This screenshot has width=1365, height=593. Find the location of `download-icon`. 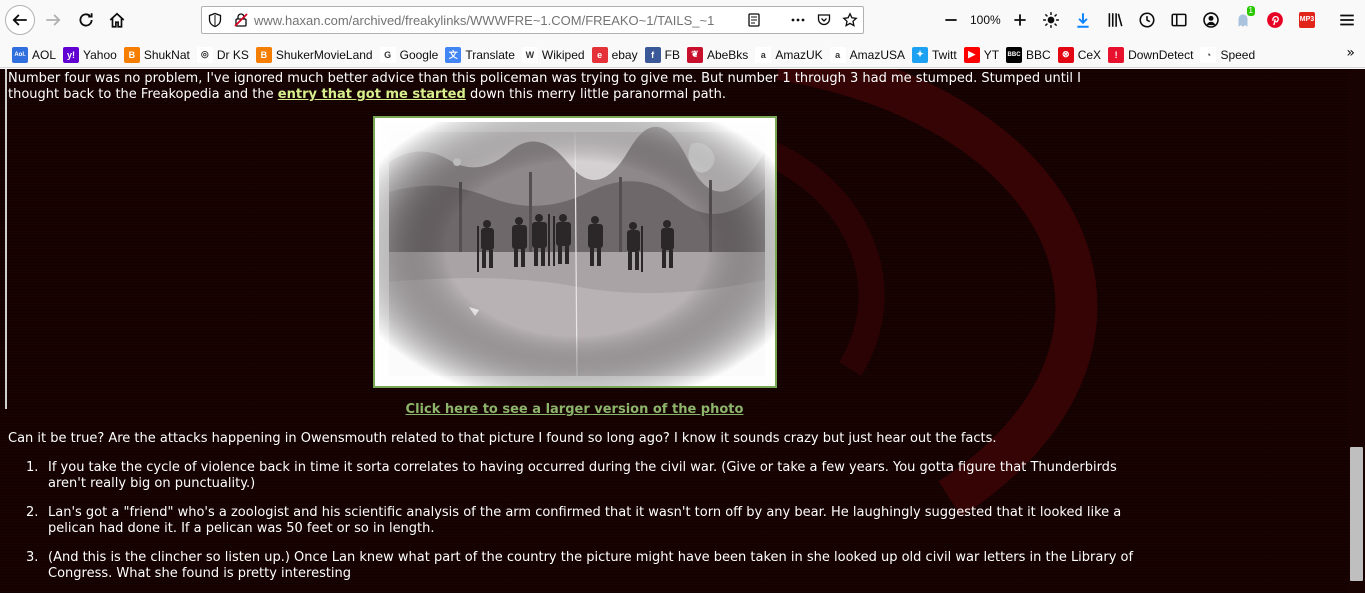

download-icon is located at coordinates (1083, 20).